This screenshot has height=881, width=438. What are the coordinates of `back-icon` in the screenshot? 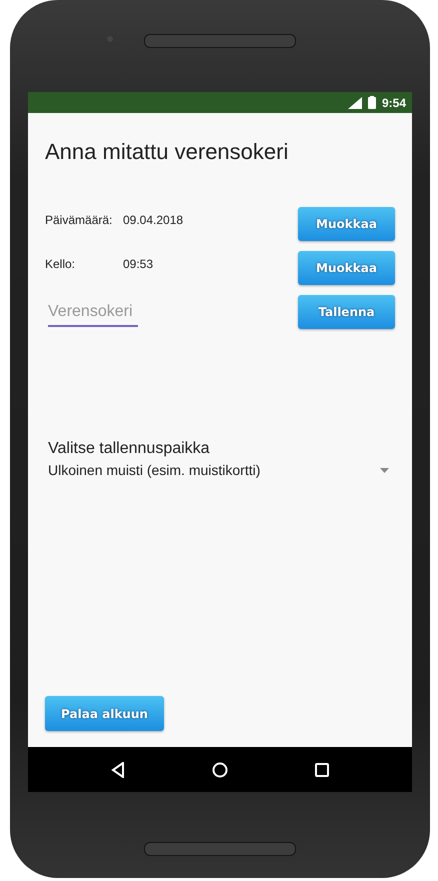 It's located at (118, 770).